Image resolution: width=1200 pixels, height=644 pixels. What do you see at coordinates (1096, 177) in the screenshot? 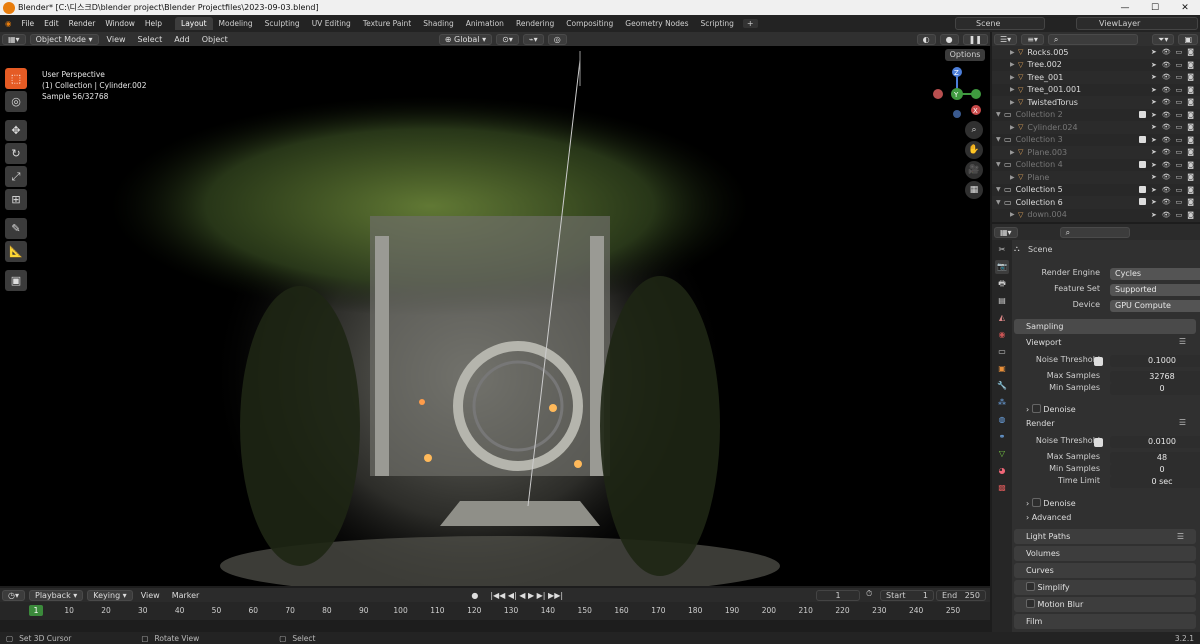
I see `outliner-row: ▶ ▽ Plane ➤ 👁 ▭ ◙` at bounding box center [1096, 177].